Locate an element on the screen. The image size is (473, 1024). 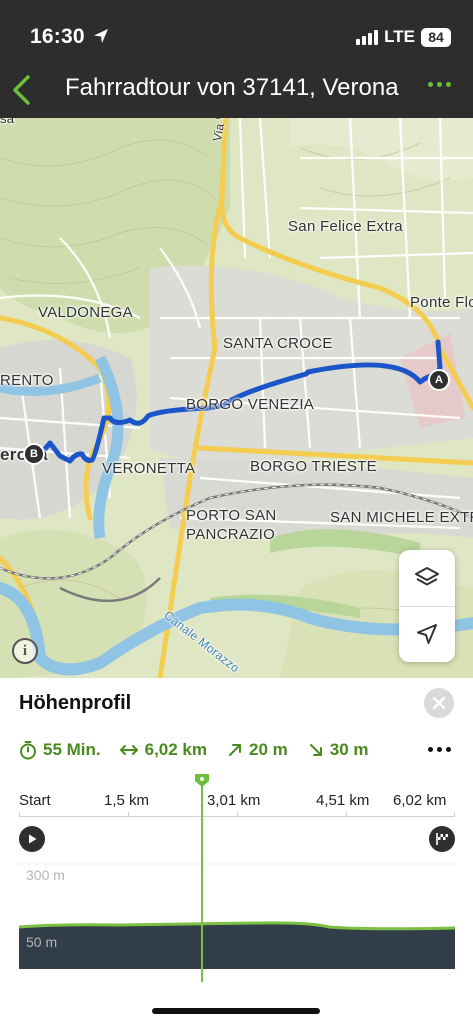
route-end-marker: B is located at coordinates (34, 454).